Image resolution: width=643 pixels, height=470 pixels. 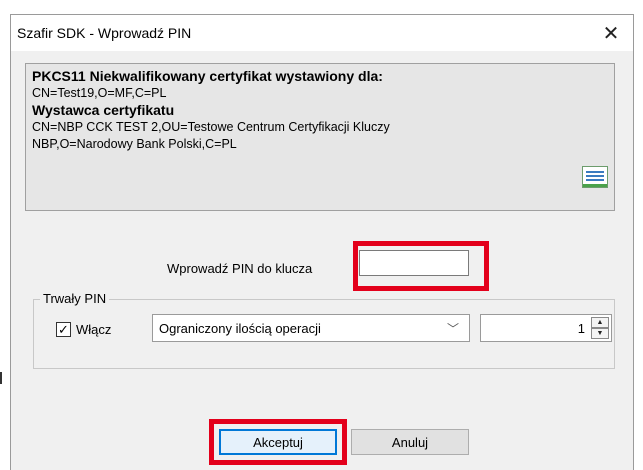 What do you see at coordinates (94, 329) in the screenshot?
I see `enable-label: Włącz` at bounding box center [94, 329].